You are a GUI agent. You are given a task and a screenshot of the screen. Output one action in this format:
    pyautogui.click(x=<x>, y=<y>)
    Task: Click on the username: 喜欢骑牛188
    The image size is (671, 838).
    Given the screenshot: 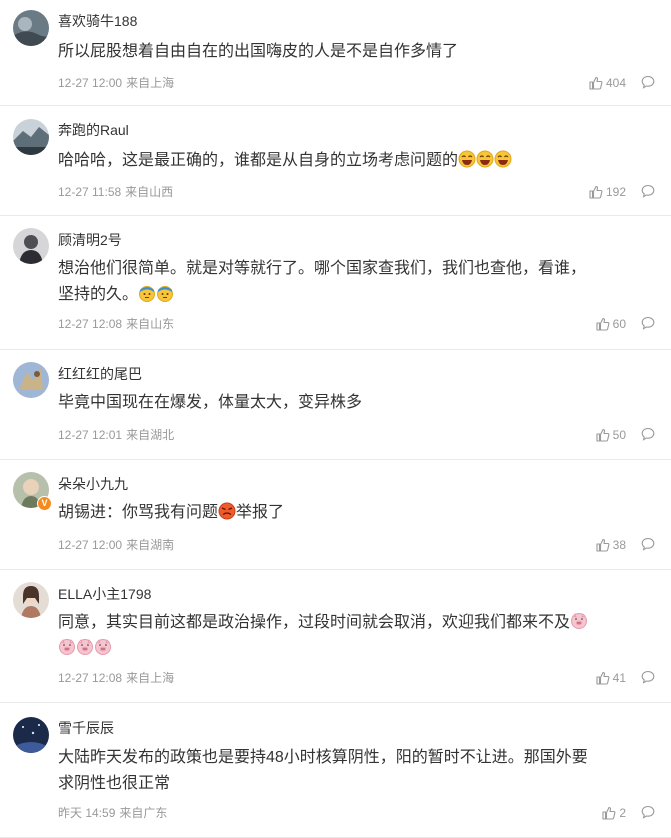 What is the action you would take?
    pyautogui.click(x=97, y=21)
    